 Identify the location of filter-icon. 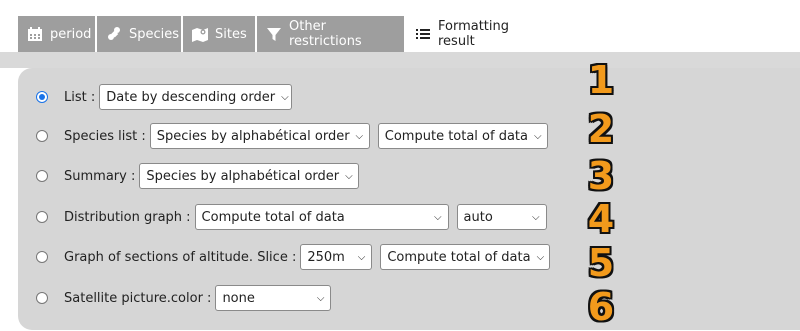
(274, 34).